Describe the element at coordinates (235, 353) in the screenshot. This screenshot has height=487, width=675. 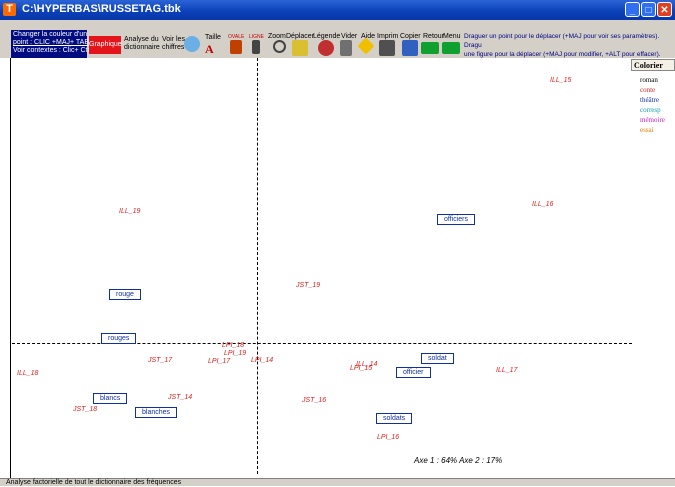
I see `point-lpi-19: LPI_19` at that location.